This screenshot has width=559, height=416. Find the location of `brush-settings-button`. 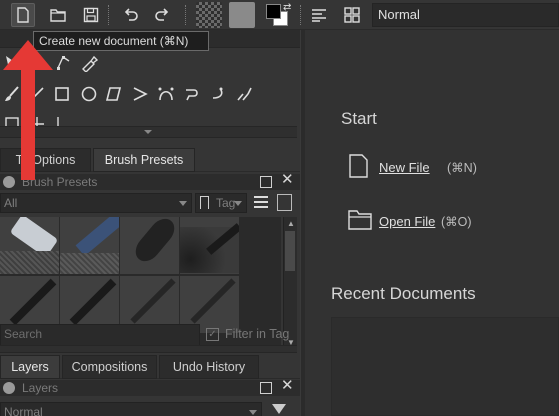

brush-settings-button is located at coordinates (319, 15).